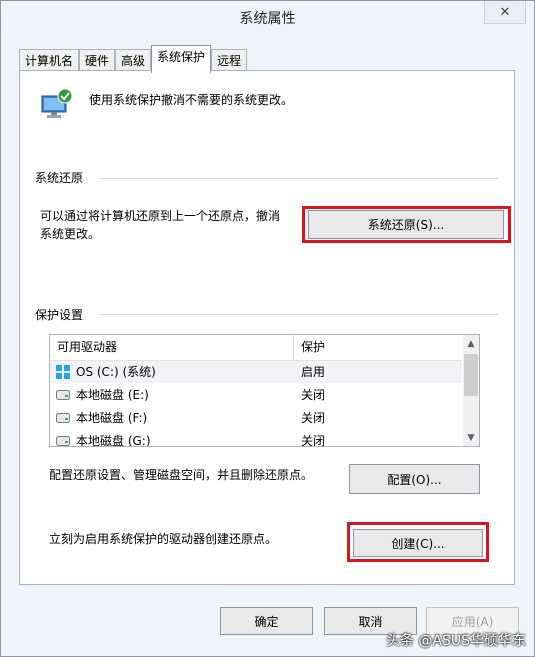 The image size is (535, 657). Describe the element at coordinates (256, 438) in the screenshot. I see `drive-row: 本地磁盘 (G:) 关闭` at that location.